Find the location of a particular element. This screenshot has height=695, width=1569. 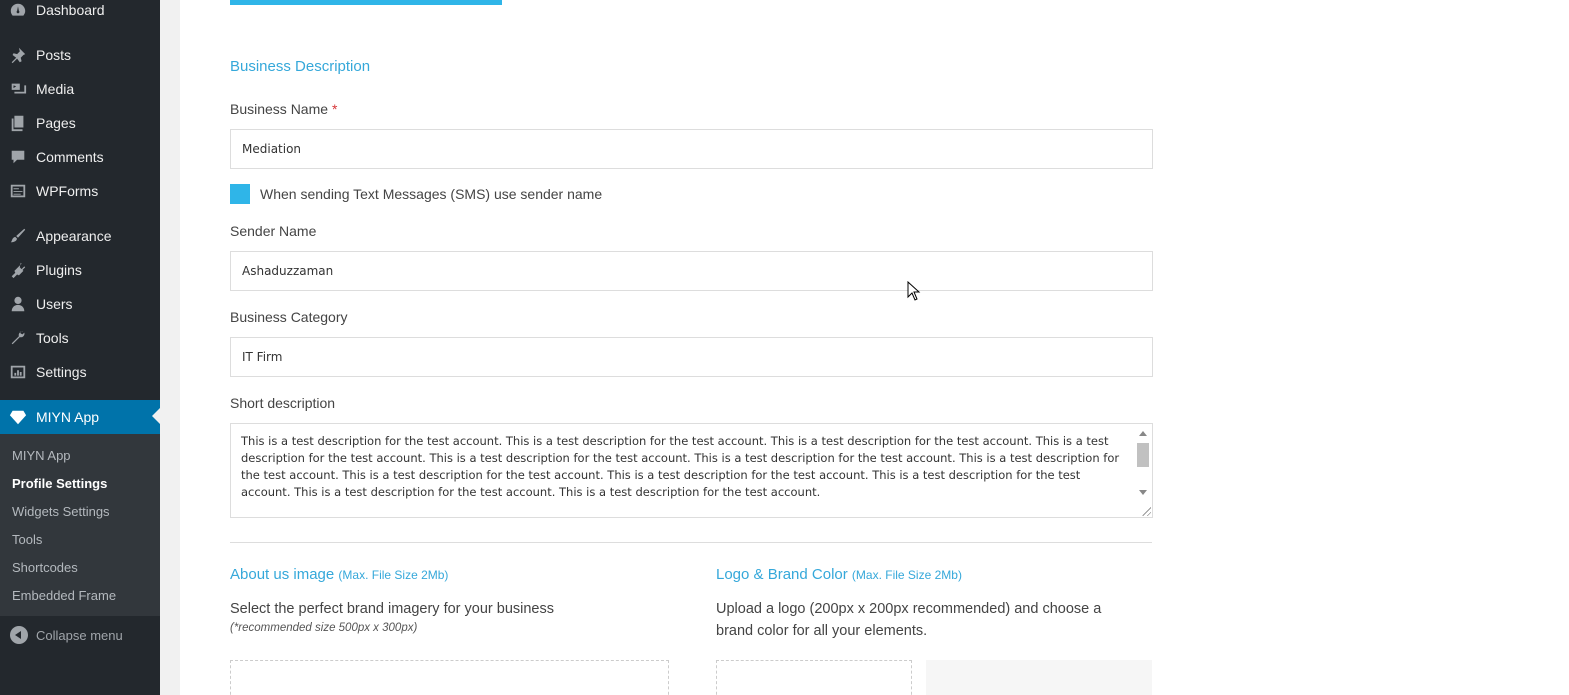

menu-item-comments: Comments is located at coordinates (80, 157).